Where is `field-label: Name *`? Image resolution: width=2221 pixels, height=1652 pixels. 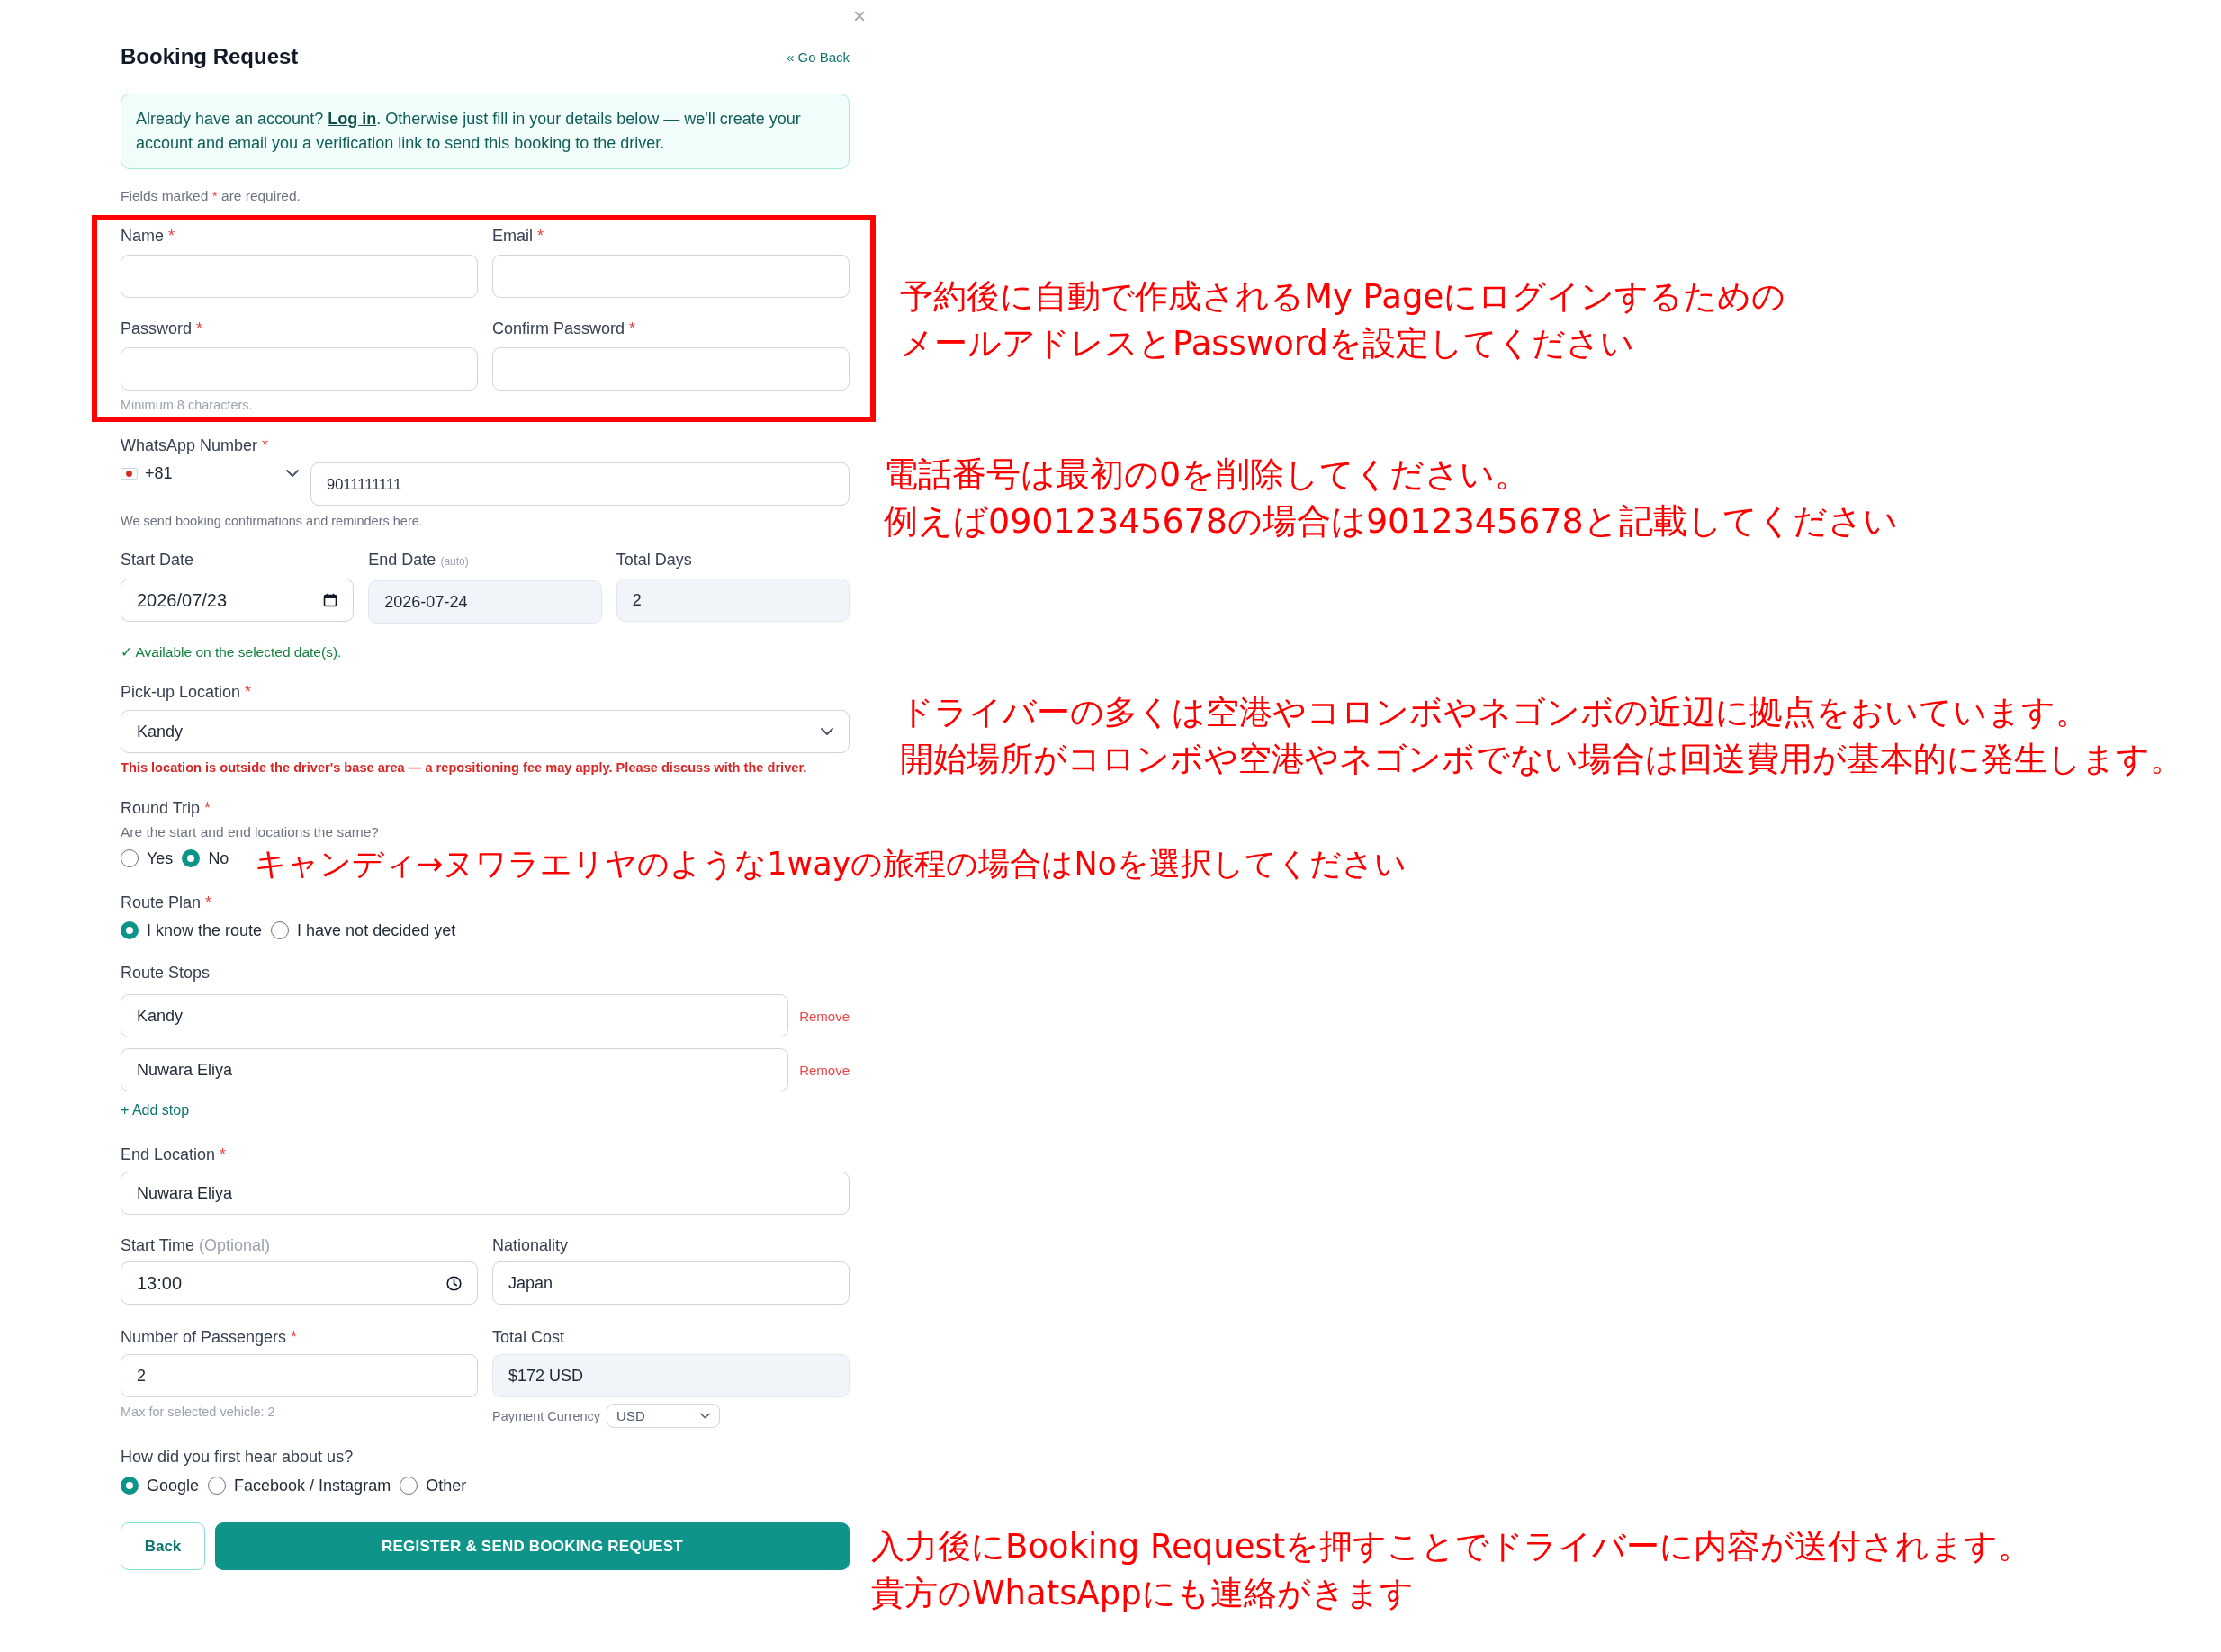 field-label: Name * is located at coordinates (148, 237).